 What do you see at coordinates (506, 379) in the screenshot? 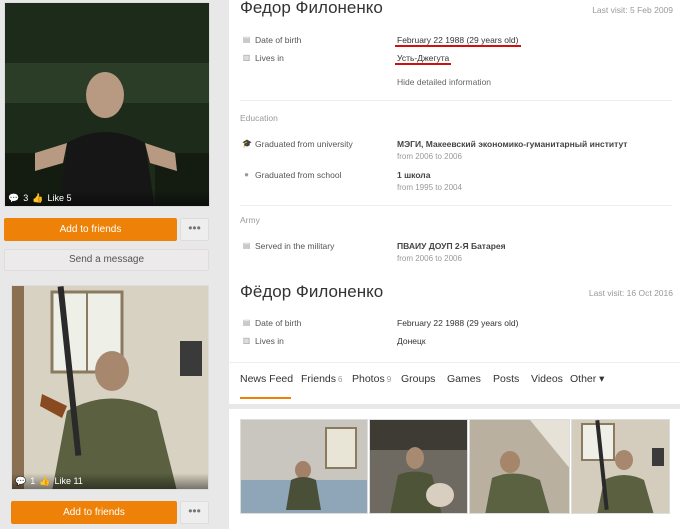
I see `tab-posts: Posts` at bounding box center [506, 379].